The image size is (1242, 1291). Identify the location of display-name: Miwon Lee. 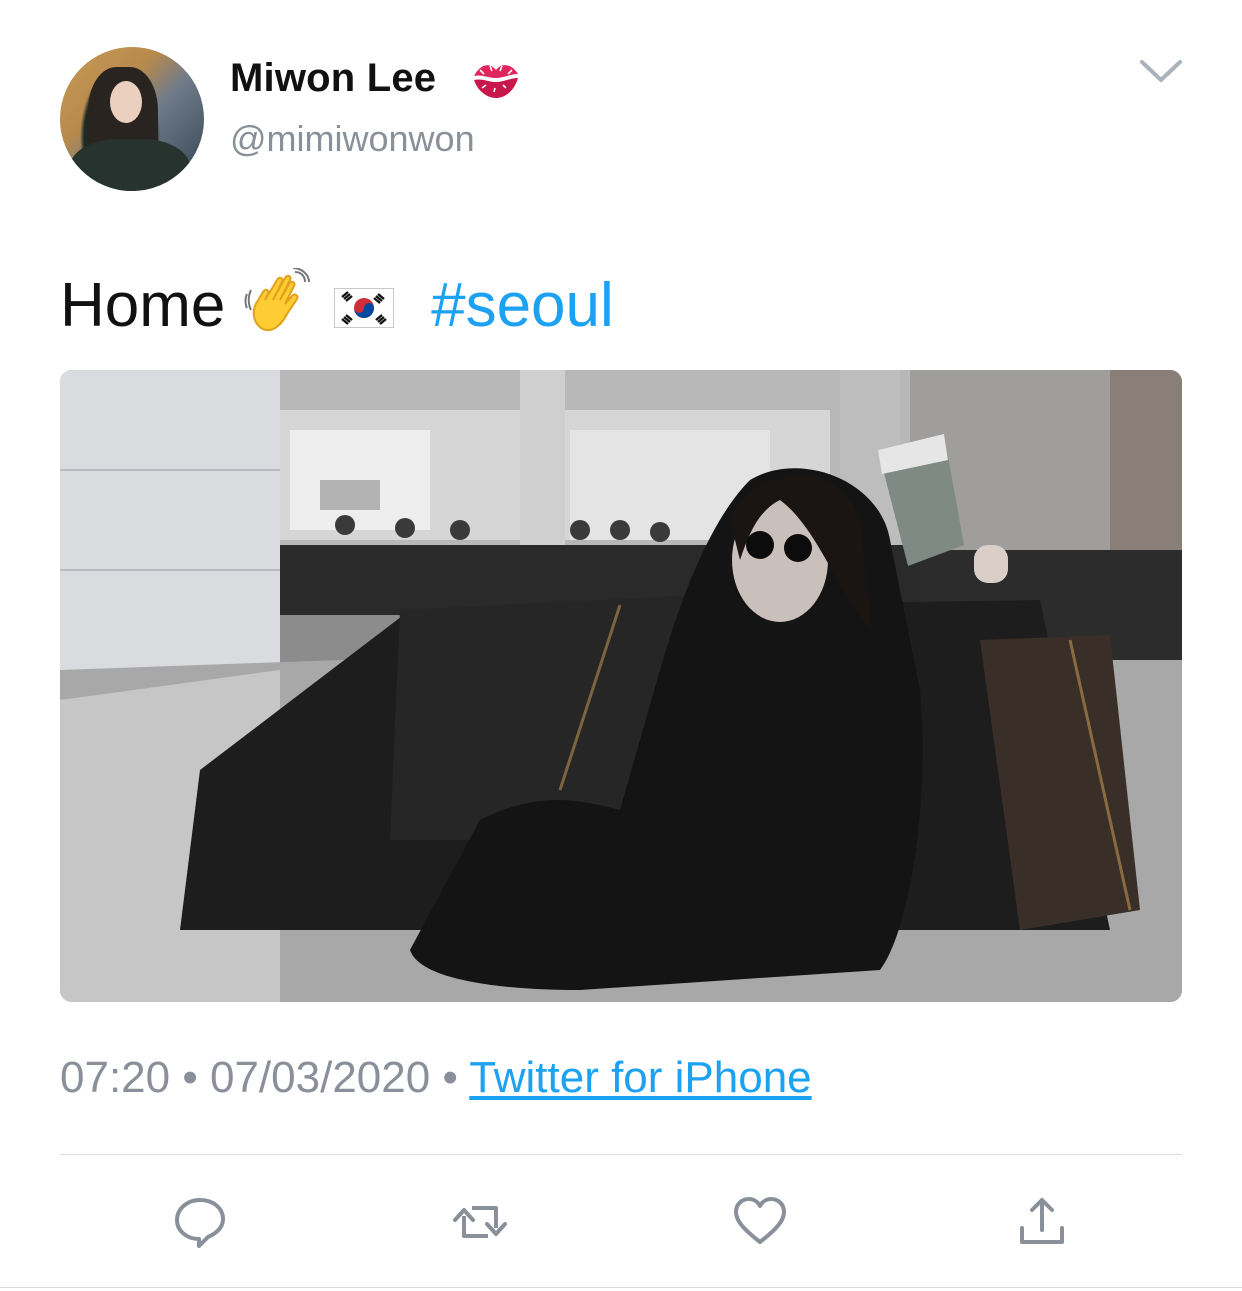
(333, 78).